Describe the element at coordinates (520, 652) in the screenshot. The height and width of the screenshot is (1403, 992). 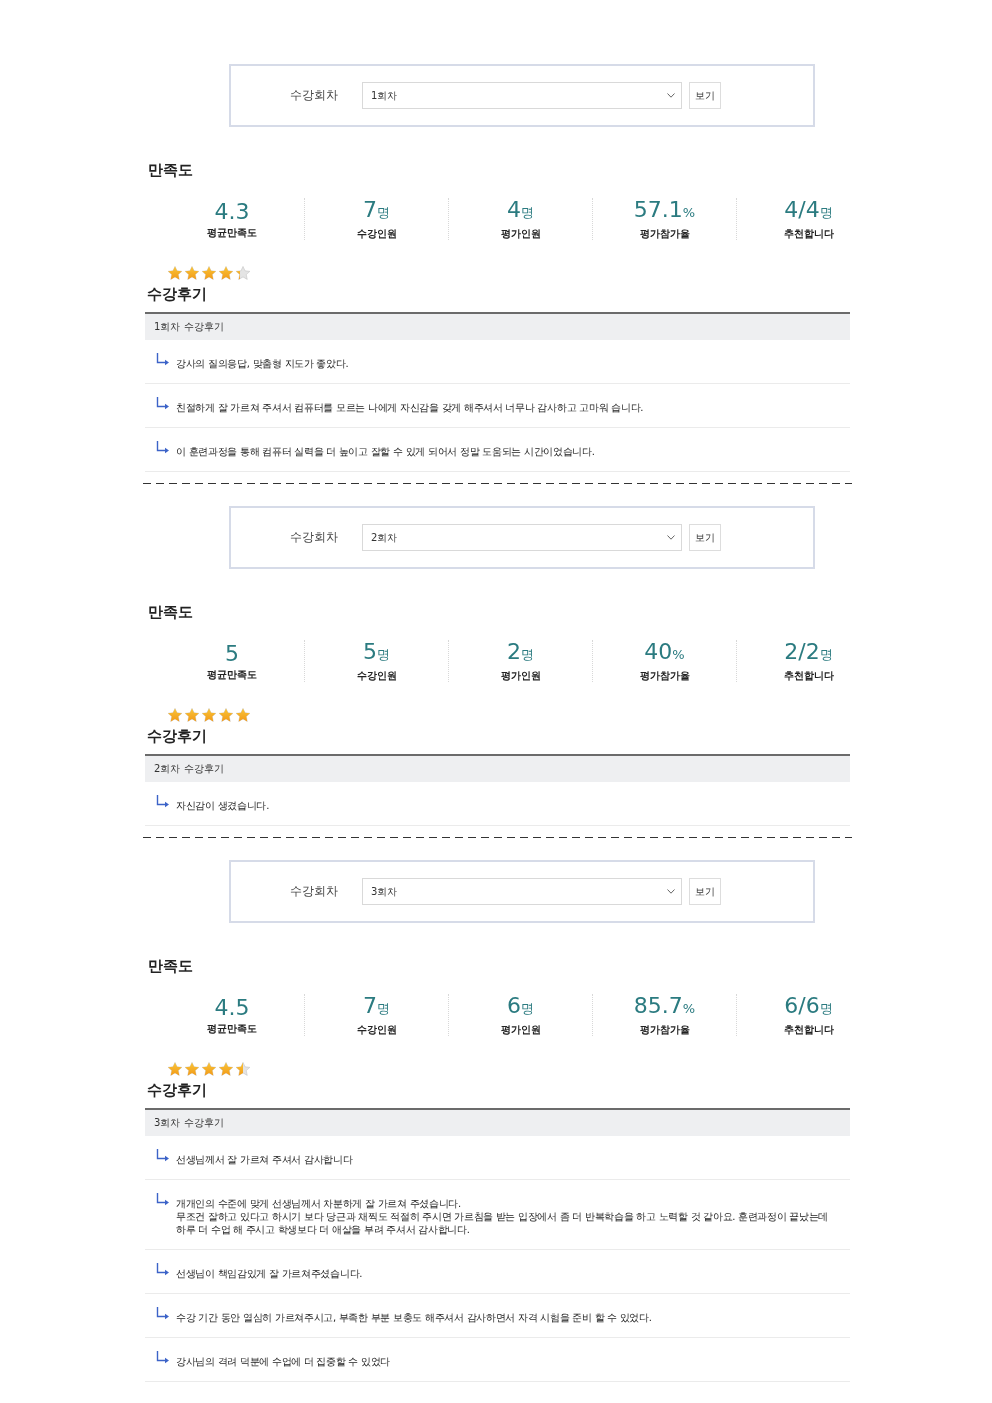
I see `stat-value: 2 명` at that location.